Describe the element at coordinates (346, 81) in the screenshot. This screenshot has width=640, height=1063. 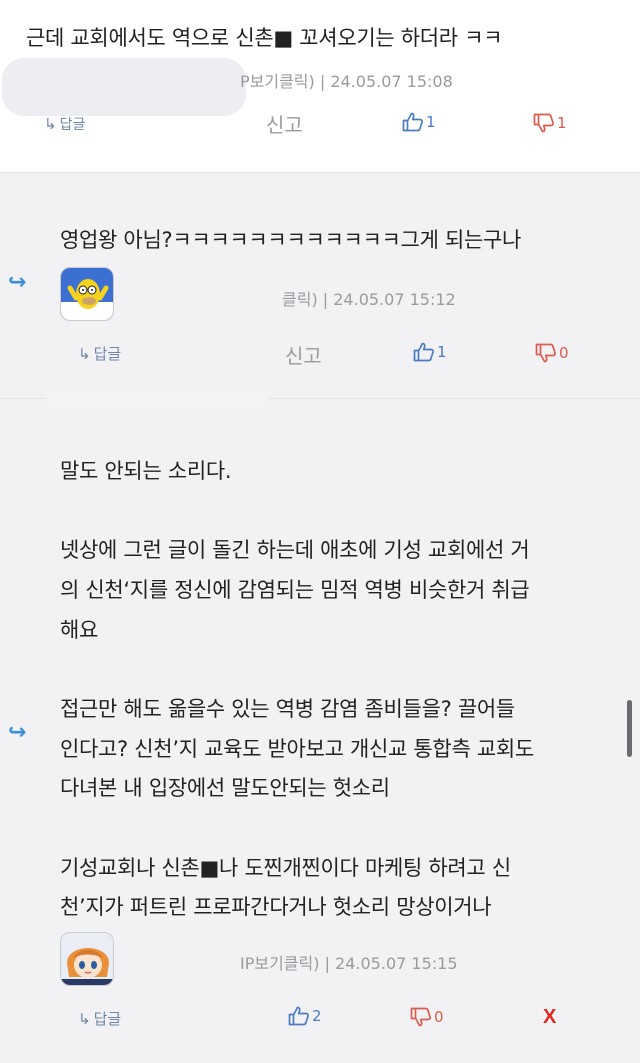
I see `comment-1-meta: P보기클릭) | 24.05.07 15:08` at that location.